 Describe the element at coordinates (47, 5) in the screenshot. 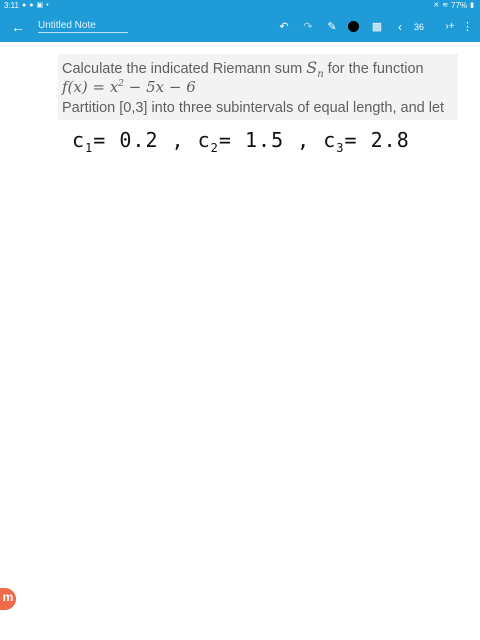

I see `more-icon: •` at that location.